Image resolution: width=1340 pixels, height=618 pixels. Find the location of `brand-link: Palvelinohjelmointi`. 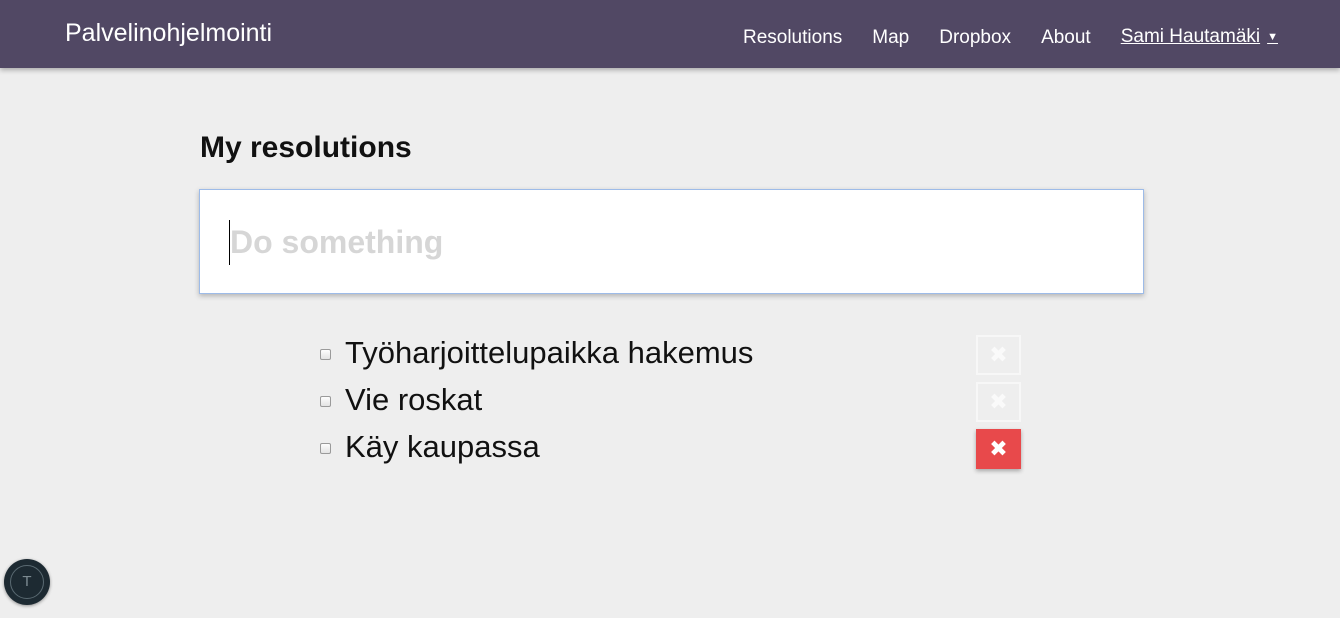

brand-link: Palvelinohjelmointi is located at coordinates (168, 33).